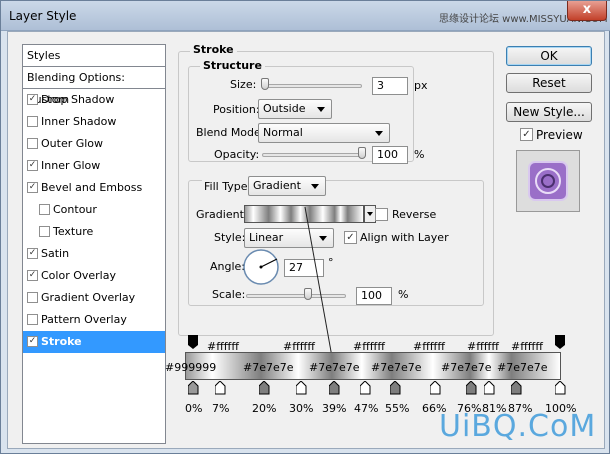 The image size is (610, 455). I want to click on opacity-stop-right, so click(560, 342).